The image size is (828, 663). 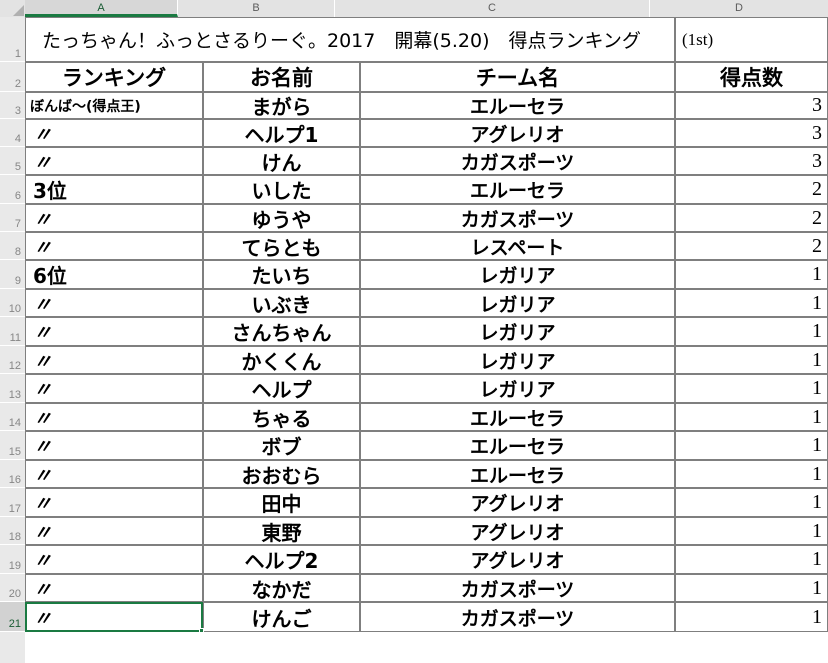 What do you see at coordinates (12, 617) in the screenshot?
I see `row-header-21: 21` at bounding box center [12, 617].